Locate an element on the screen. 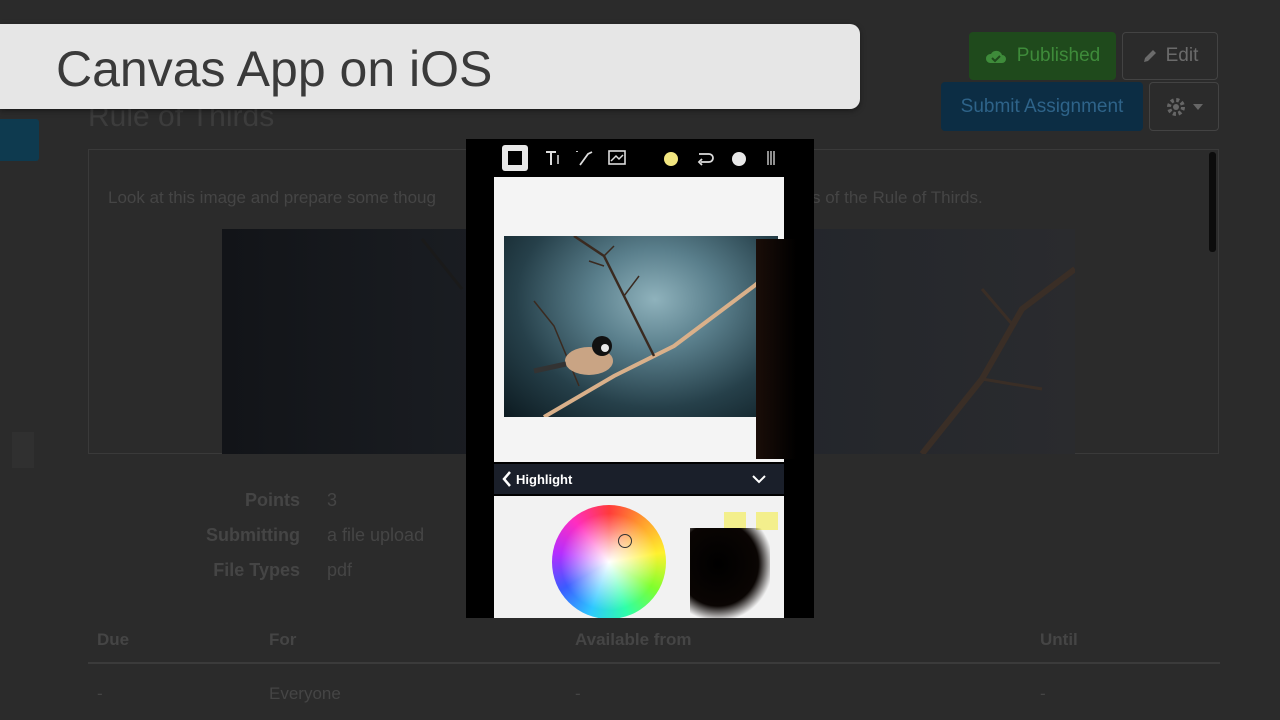 This screenshot has height=720, width=1280. bird-photo is located at coordinates (641, 326).